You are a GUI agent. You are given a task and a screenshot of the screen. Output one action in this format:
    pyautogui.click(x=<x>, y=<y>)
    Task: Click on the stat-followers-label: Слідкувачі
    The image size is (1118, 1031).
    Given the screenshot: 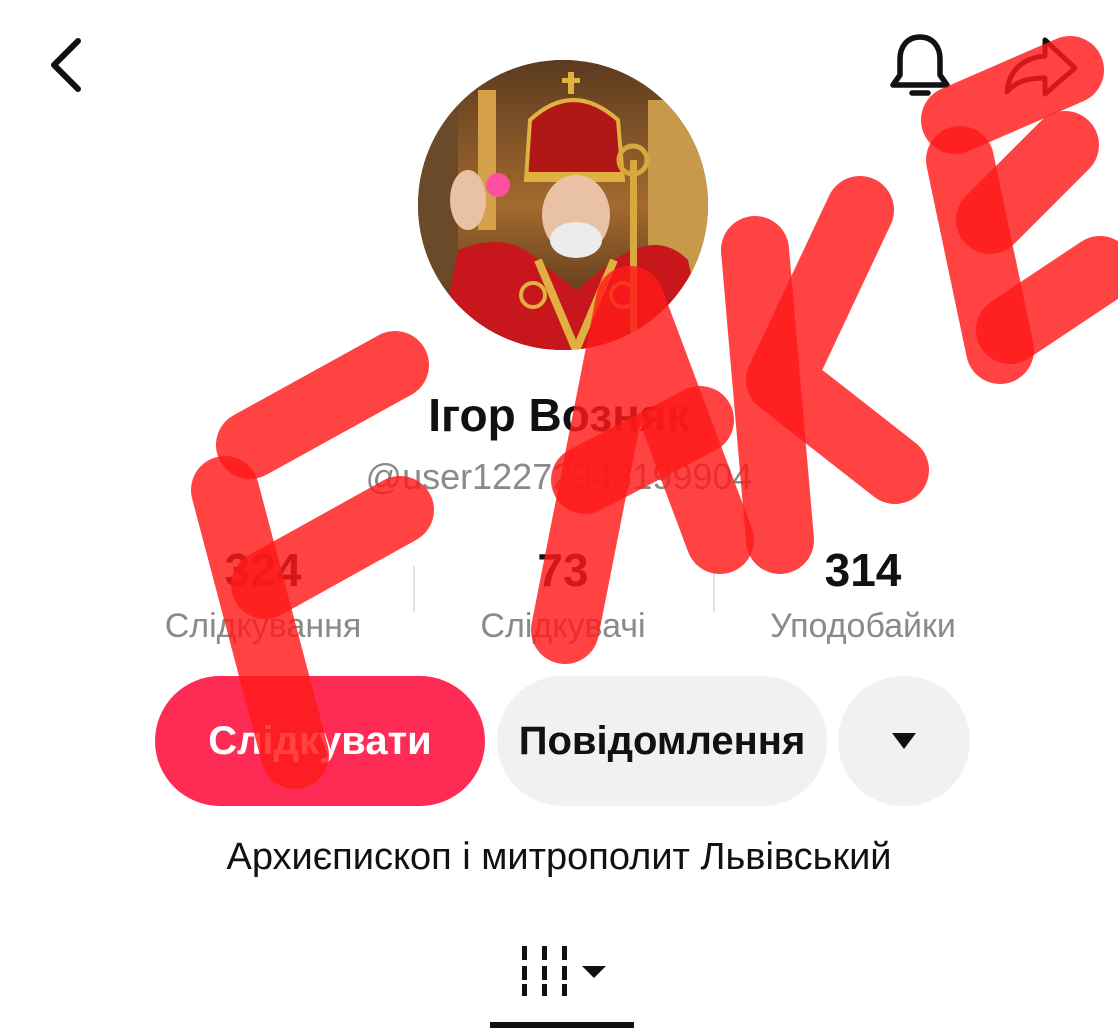 What is the action you would take?
    pyautogui.click(x=563, y=626)
    